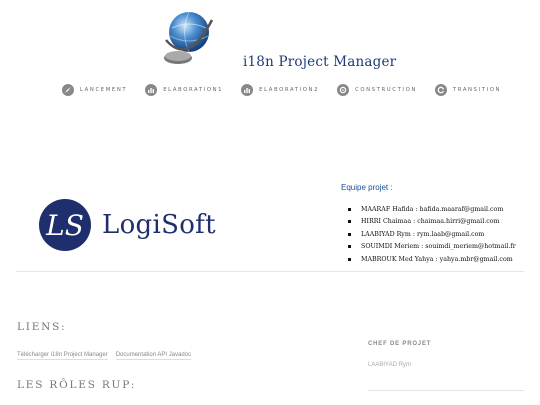  I want to click on team-title: Equipe projet :, so click(367, 187).